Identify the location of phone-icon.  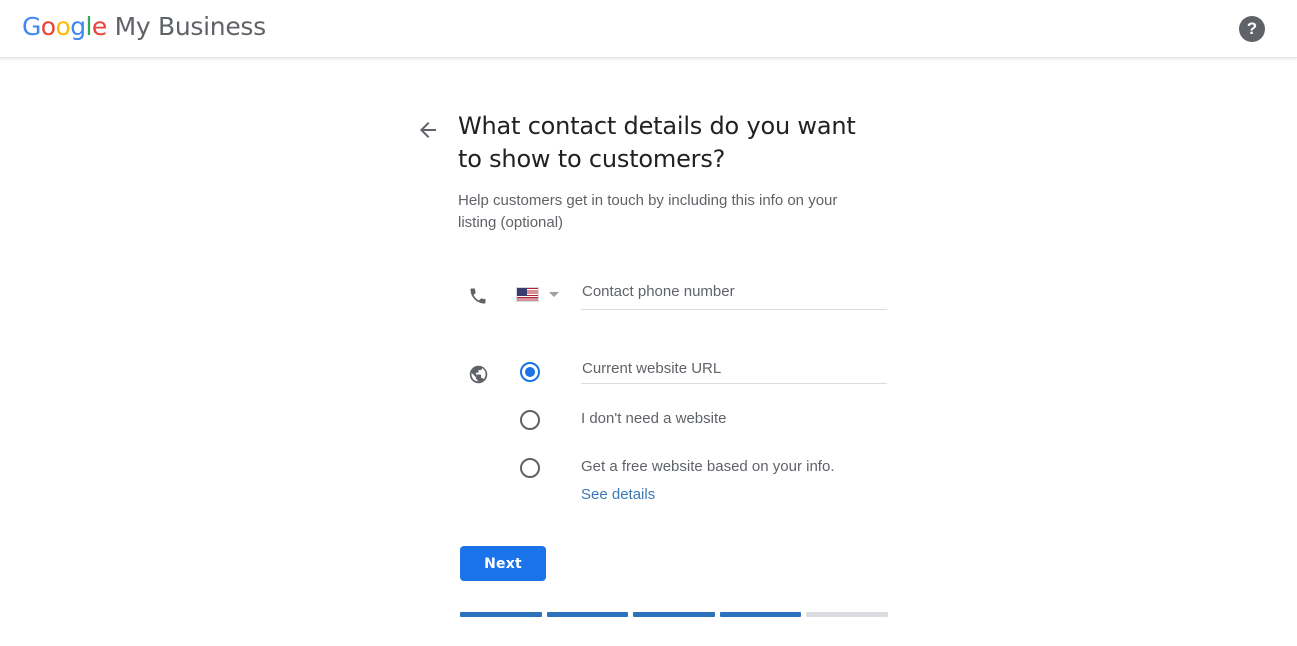
(478, 296).